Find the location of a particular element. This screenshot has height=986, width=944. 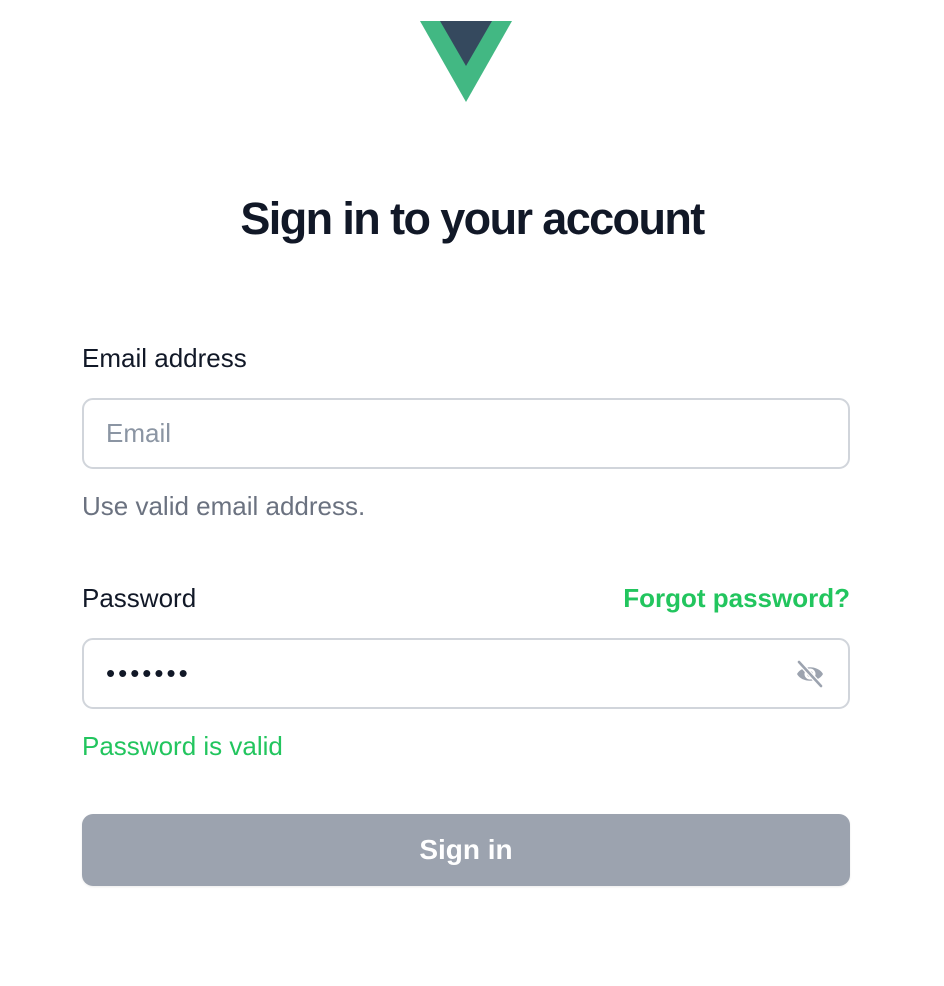

email-label: Email address is located at coordinates (164, 358).